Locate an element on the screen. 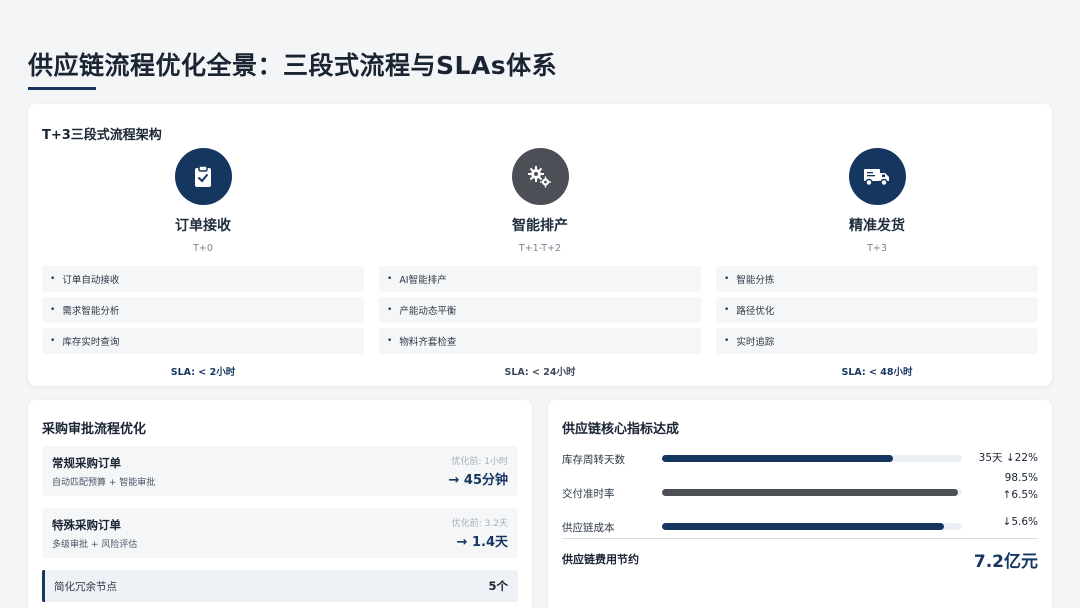 This screenshot has width=1080, height=608. approval-item-title: 常规采购订单 is located at coordinates (86, 463).